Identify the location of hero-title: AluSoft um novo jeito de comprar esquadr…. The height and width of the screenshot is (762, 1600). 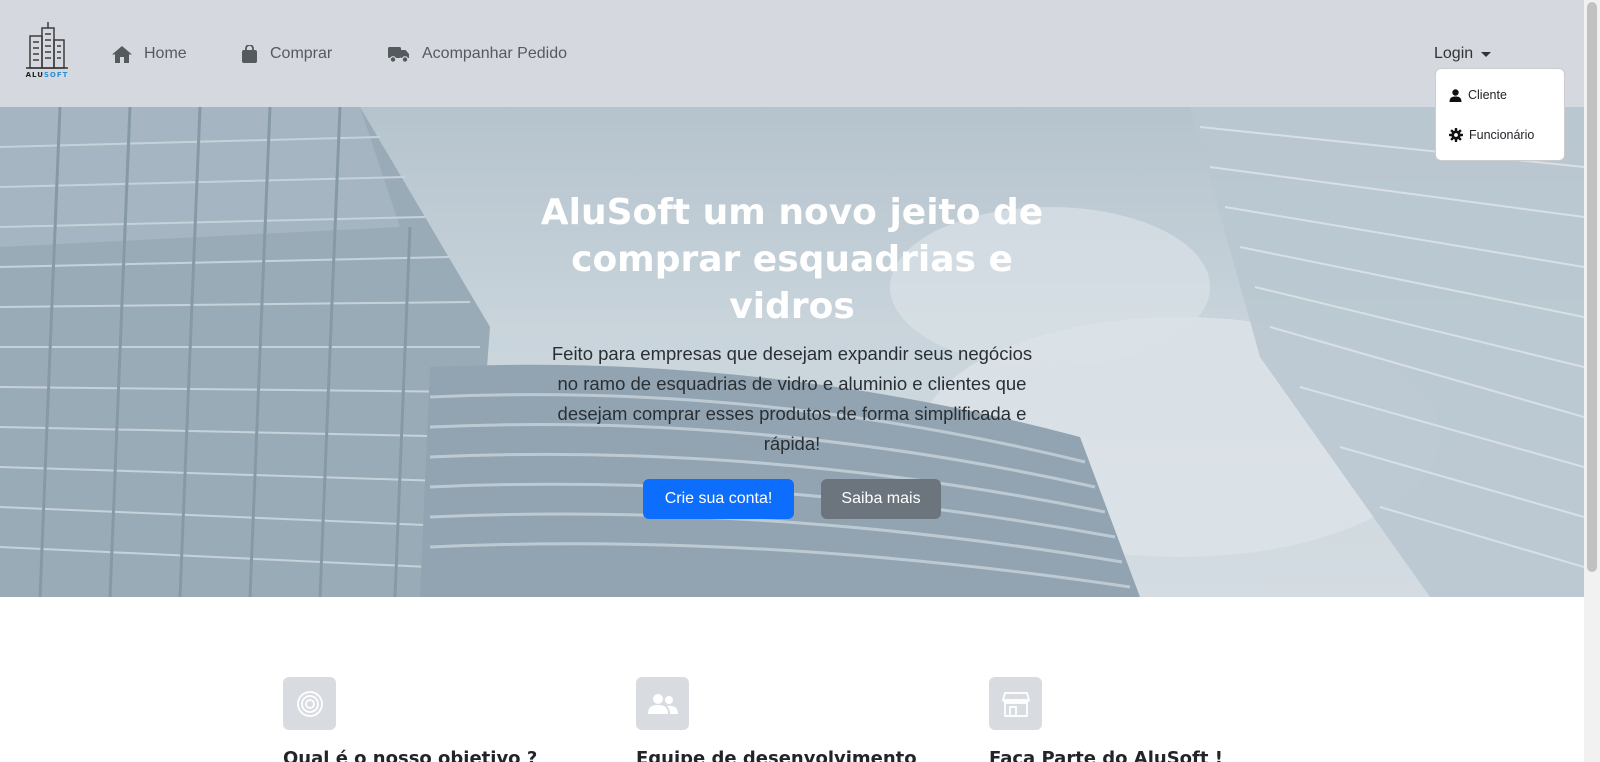
(792, 259).